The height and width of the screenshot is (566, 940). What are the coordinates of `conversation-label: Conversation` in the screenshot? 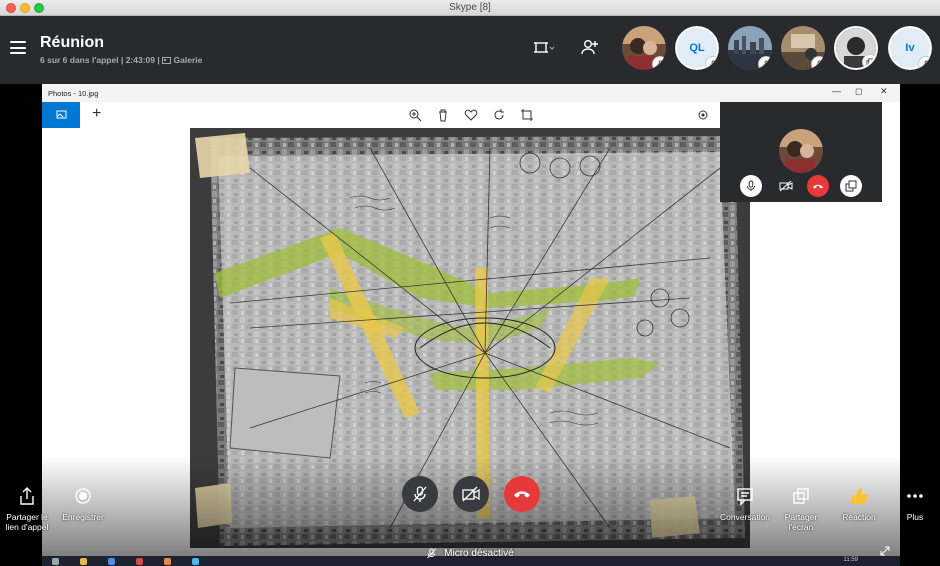 It's located at (745, 517).